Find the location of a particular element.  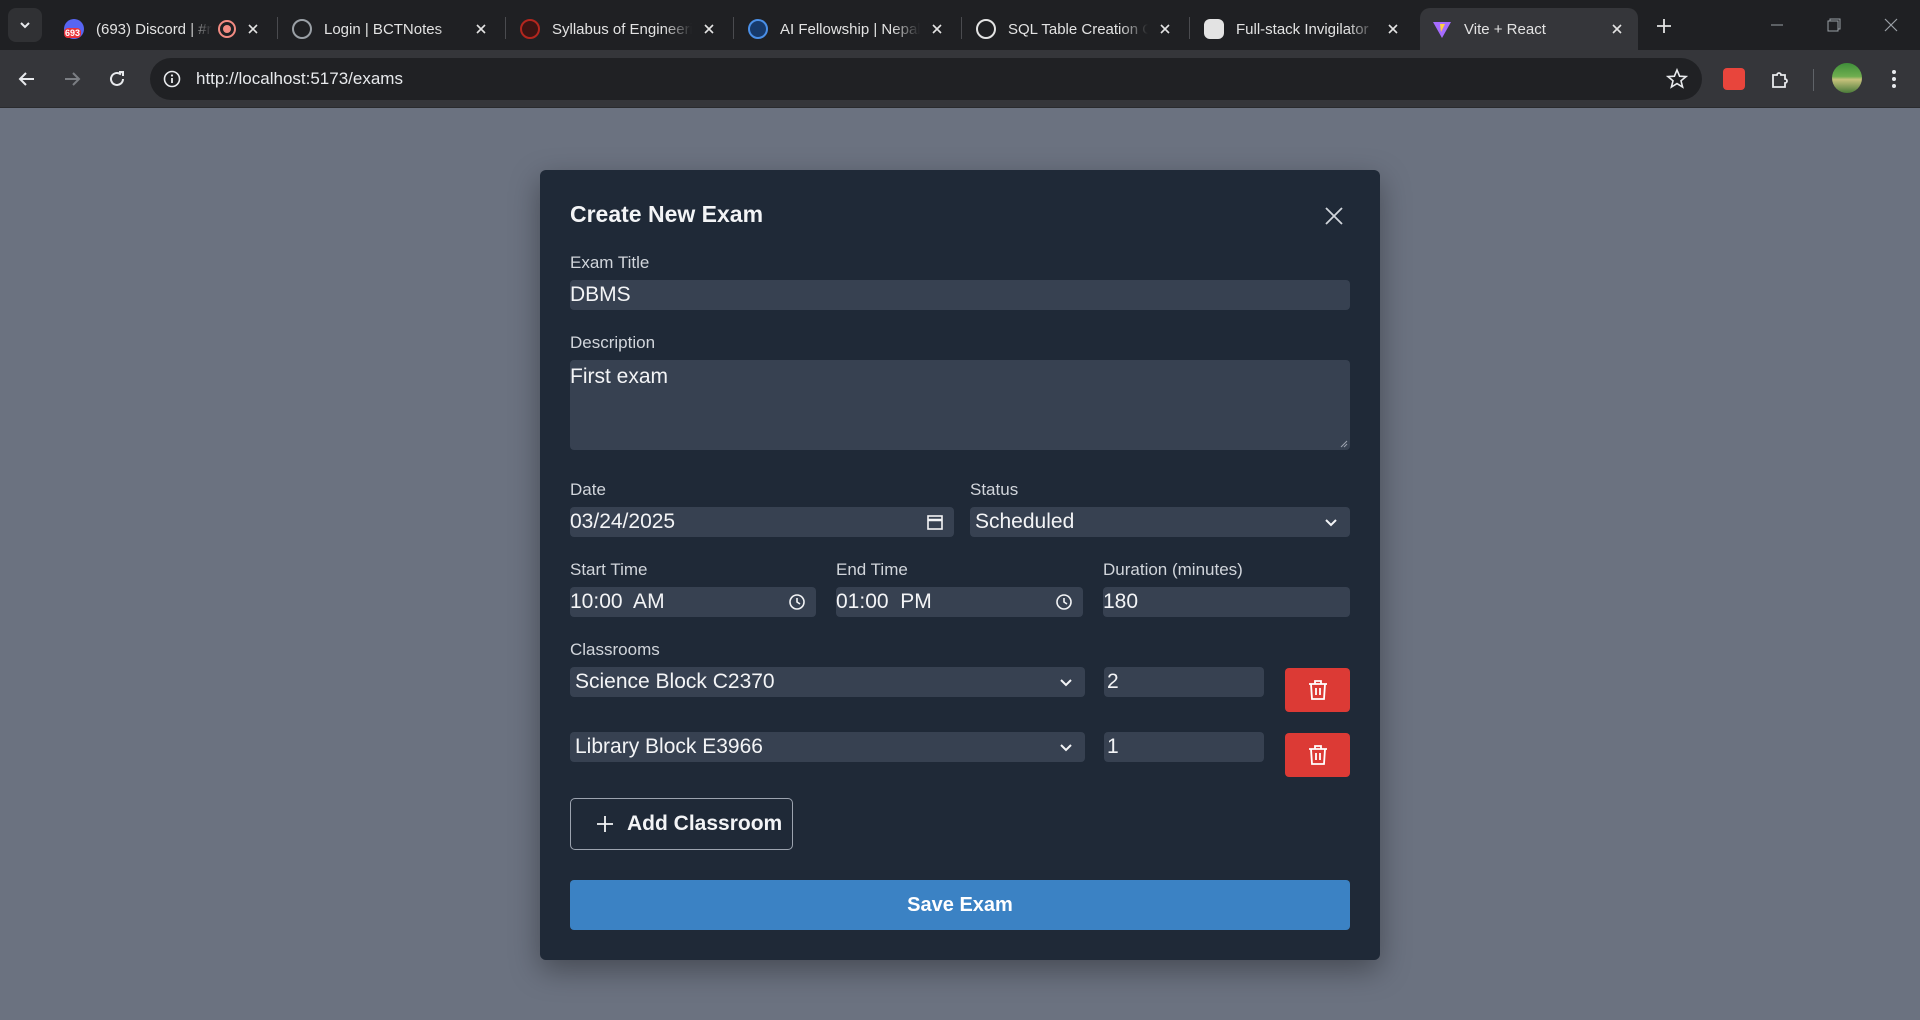

back-button is located at coordinates (27, 79).